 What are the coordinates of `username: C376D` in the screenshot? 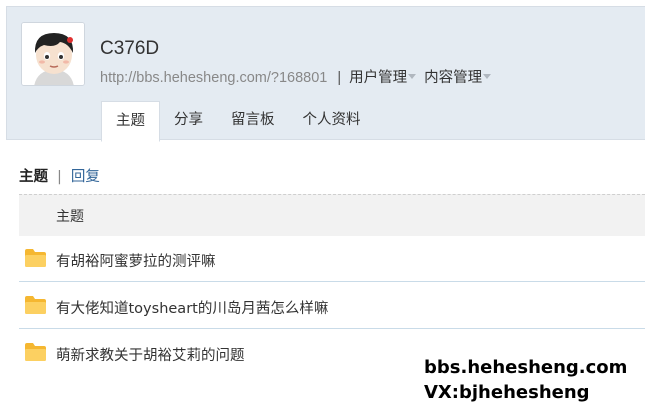 It's located at (130, 48).